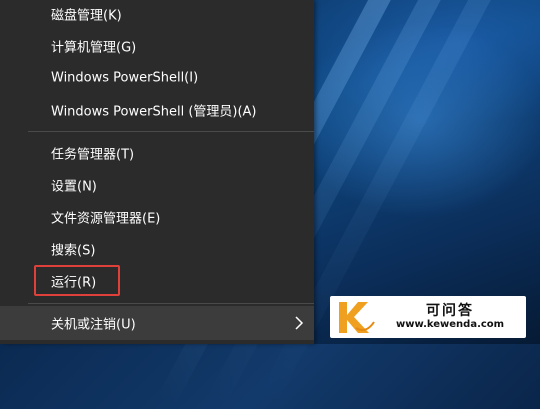 This screenshot has width=540, height=409. What do you see at coordinates (299, 323) in the screenshot?
I see `chevron-right-icon` at bounding box center [299, 323].